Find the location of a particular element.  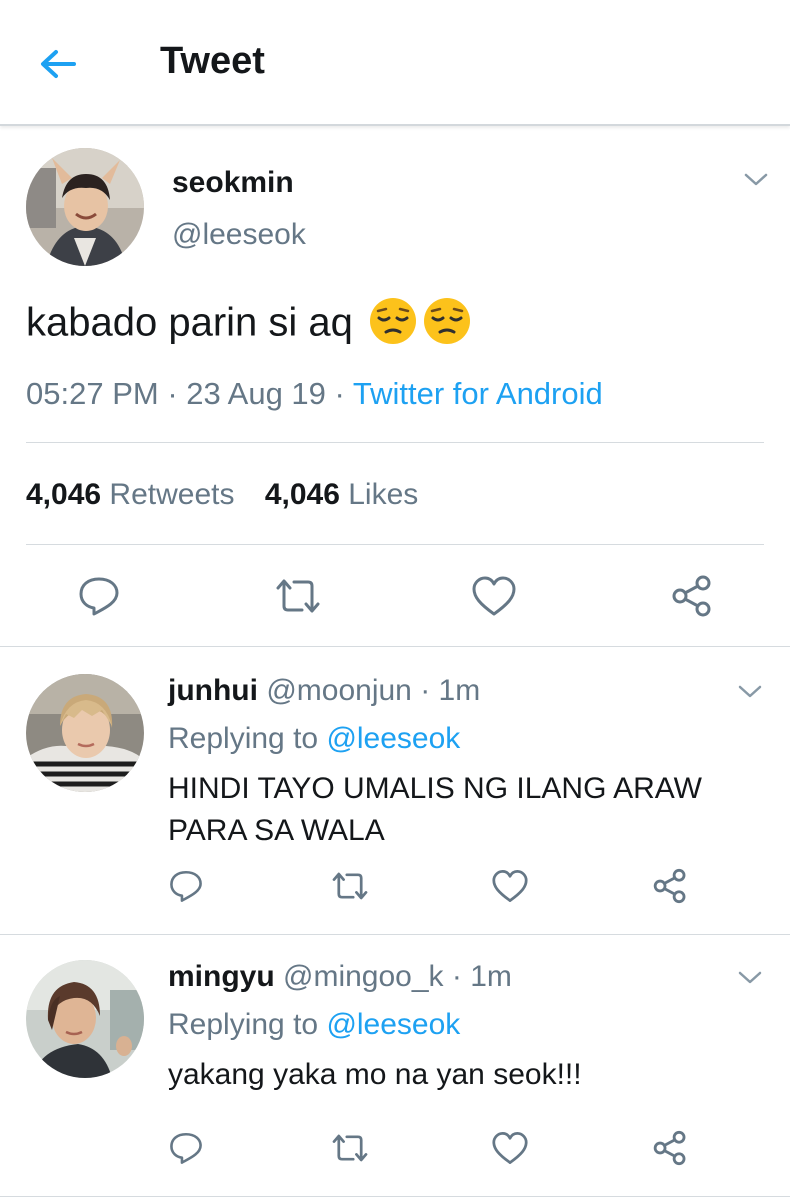

tweet-options-button is located at coordinates (756, 180).